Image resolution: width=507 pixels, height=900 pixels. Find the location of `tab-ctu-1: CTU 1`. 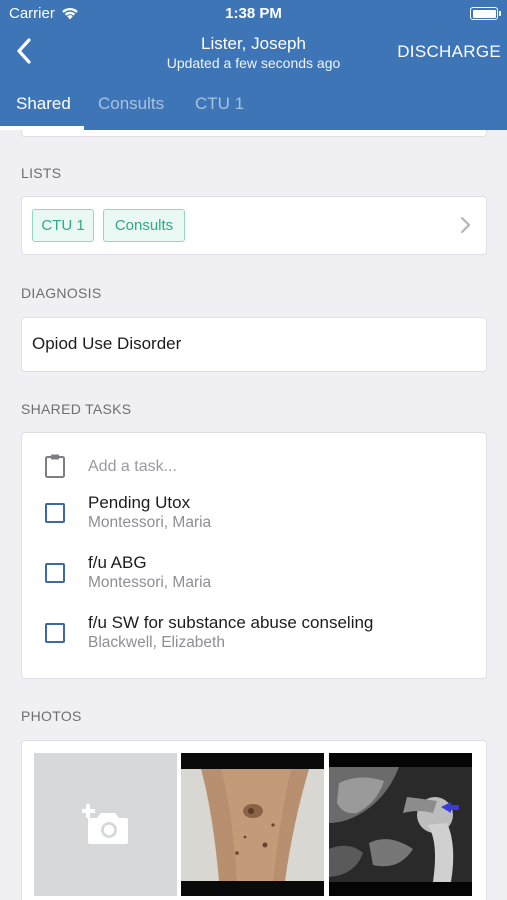

tab-ctu-1: CTU 1 is located at coordinates (219, 104).